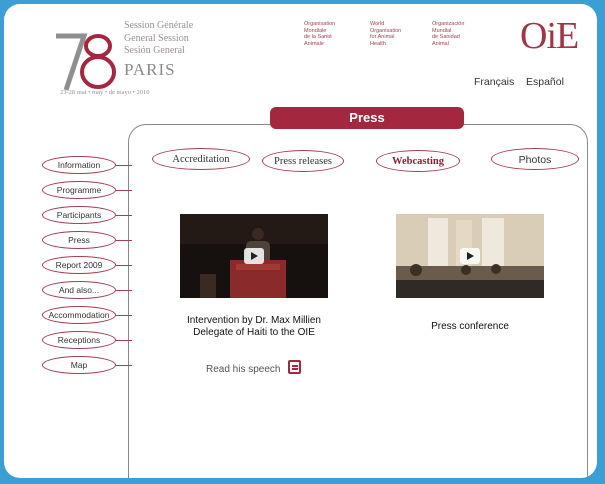 The width and height of the screenshot is (605, 484). What do you see at coordinates (549, 36) in the screenshot?
I see `oie-logo: OiE` at bounding box center [549, 36].